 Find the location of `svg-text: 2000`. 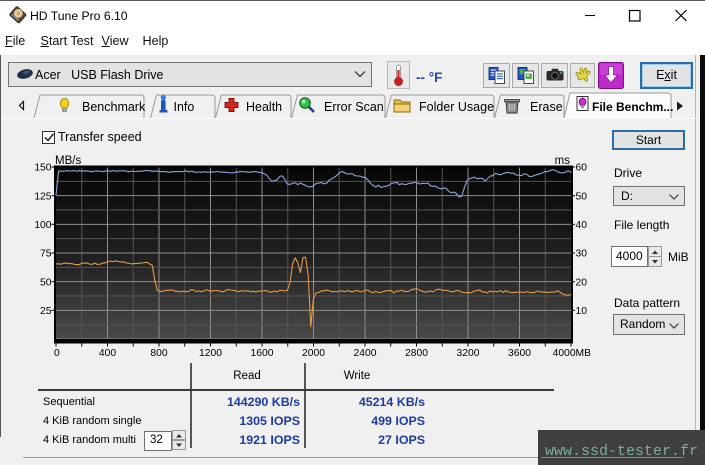

svg-text: 2000 is located at coordinates (313, 353).